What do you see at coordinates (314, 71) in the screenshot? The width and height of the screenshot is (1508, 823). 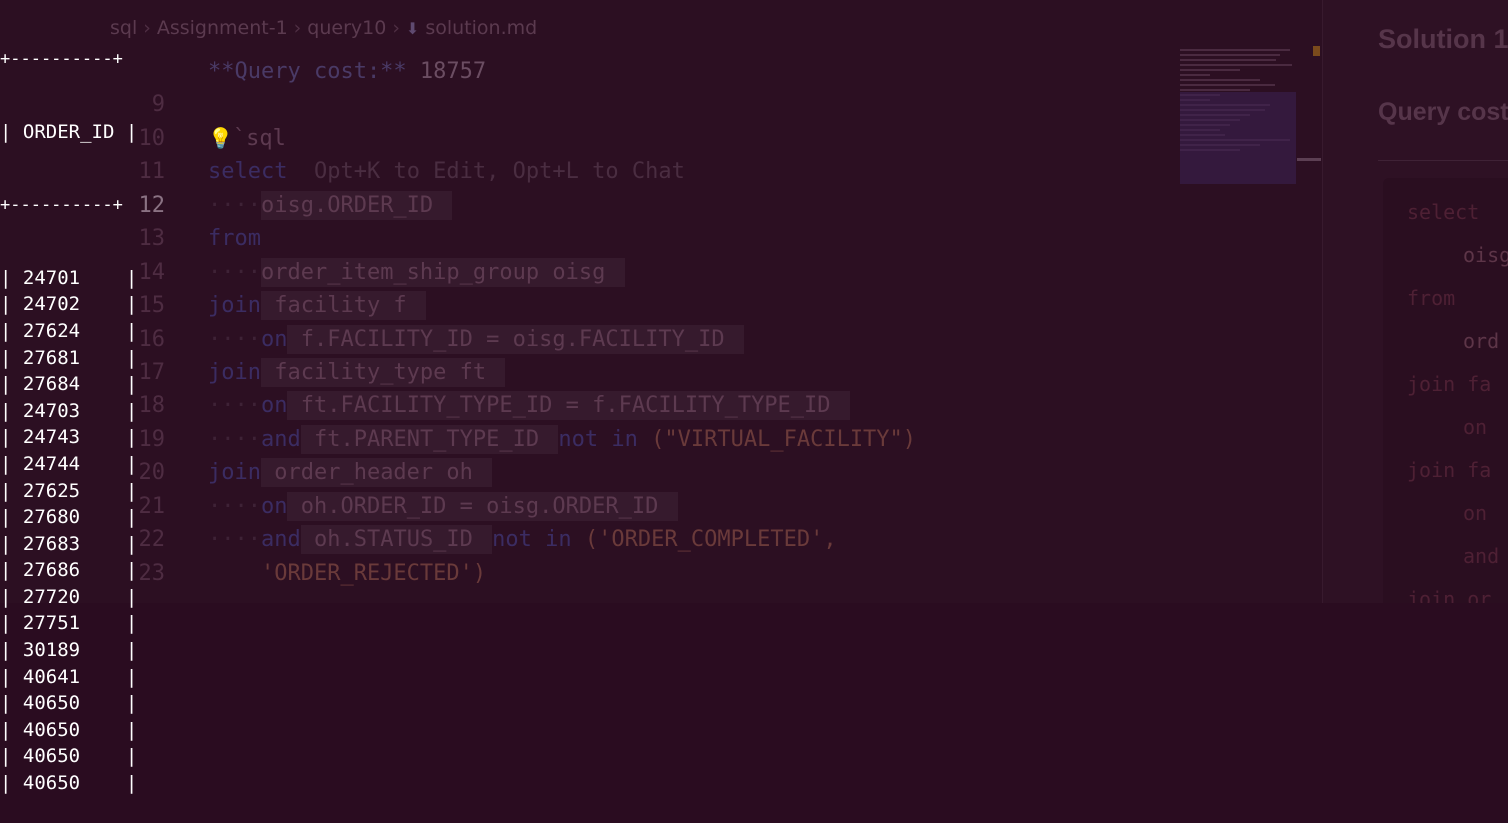 I see `code-token: **Query cost:**` at bounding box center [314, 71].